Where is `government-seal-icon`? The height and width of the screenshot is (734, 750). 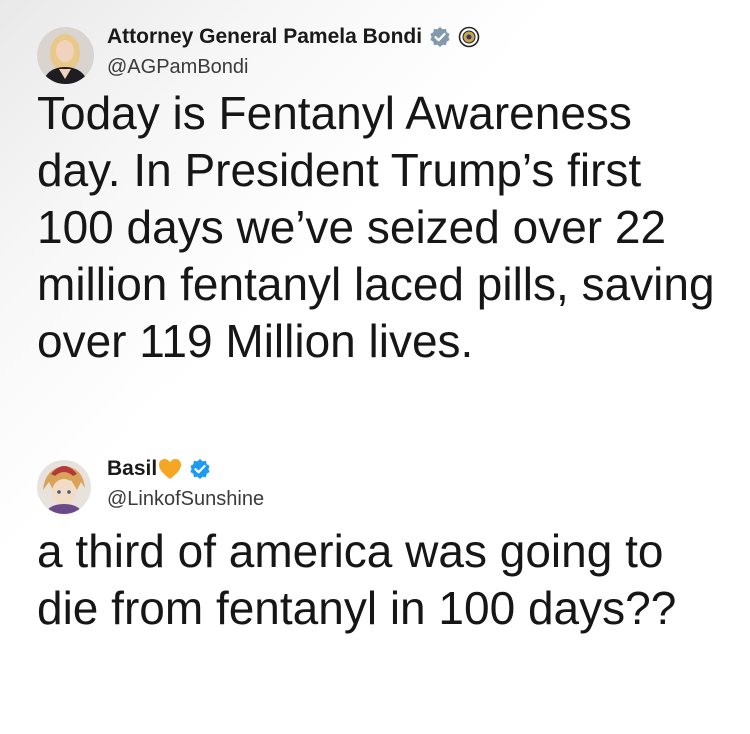 government-seal-icon is located at coordinates (469, 37).